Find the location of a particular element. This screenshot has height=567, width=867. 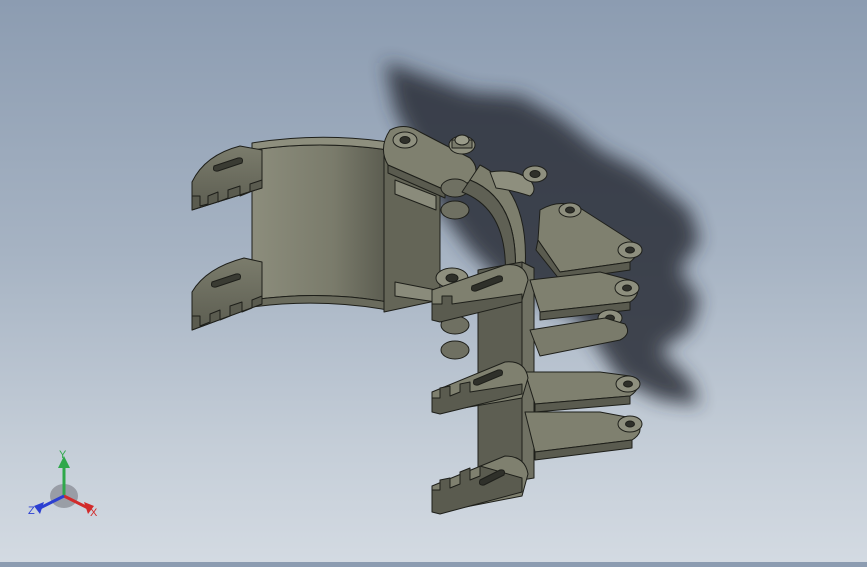

x-axis-label: X is located at coordinates (94, 513).